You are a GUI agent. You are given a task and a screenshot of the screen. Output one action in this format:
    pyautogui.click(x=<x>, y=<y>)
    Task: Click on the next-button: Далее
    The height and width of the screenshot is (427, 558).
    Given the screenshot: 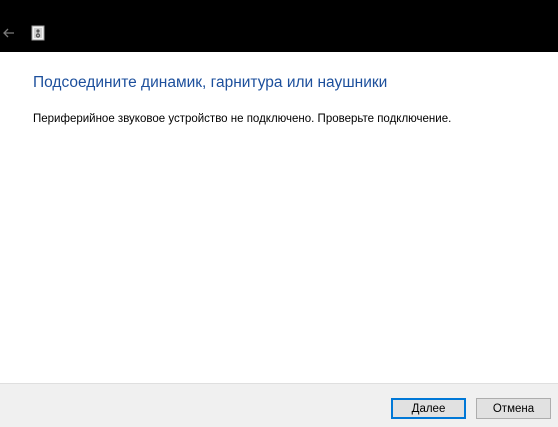 What is the action you would take?
    pyautogui.click(x=428, y=408)
    